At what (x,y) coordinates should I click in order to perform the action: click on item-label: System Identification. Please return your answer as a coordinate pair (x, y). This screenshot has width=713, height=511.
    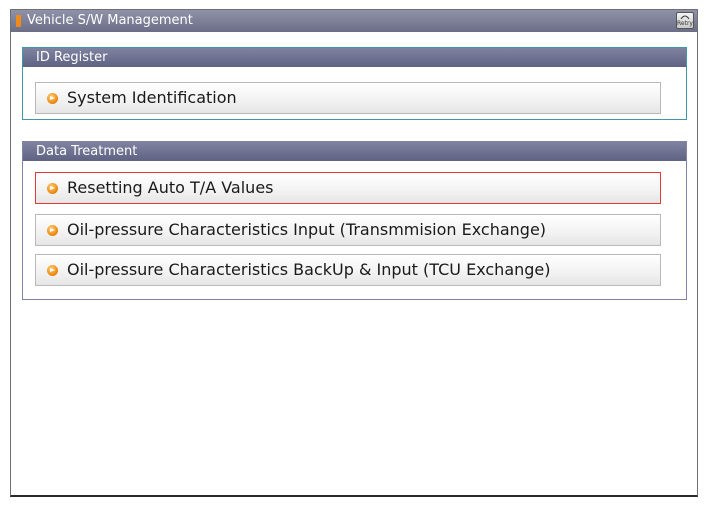
    Looking at the image, I should click on (152, 97).